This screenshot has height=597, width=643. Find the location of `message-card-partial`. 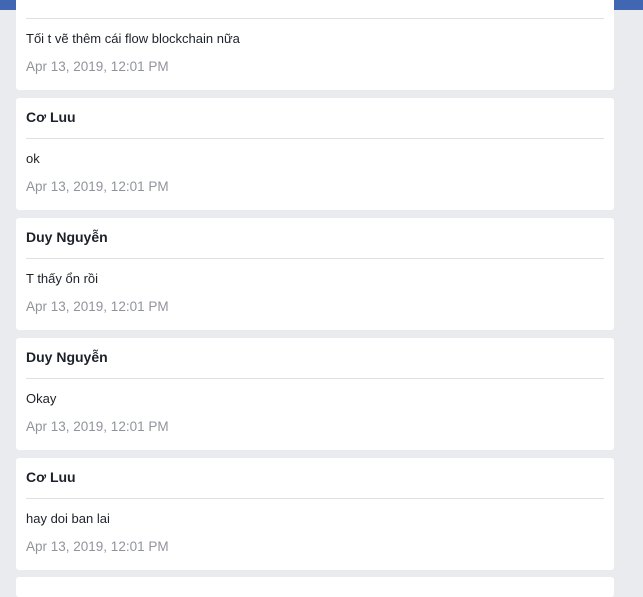

message-card-partial is located at coordinates (315, 587).